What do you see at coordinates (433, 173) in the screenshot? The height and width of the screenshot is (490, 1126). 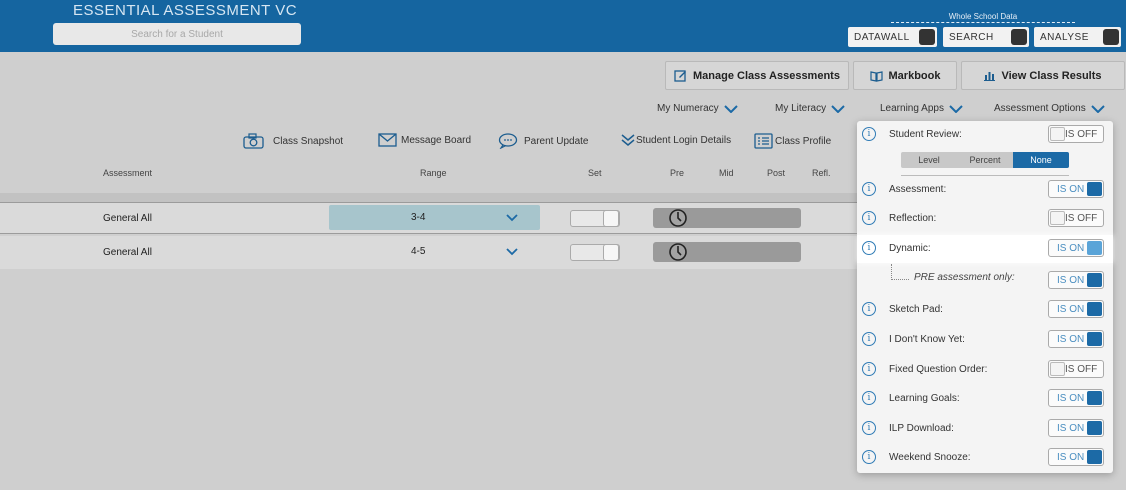 I see `column-header-range: Range` at bounding box center [433, 173].